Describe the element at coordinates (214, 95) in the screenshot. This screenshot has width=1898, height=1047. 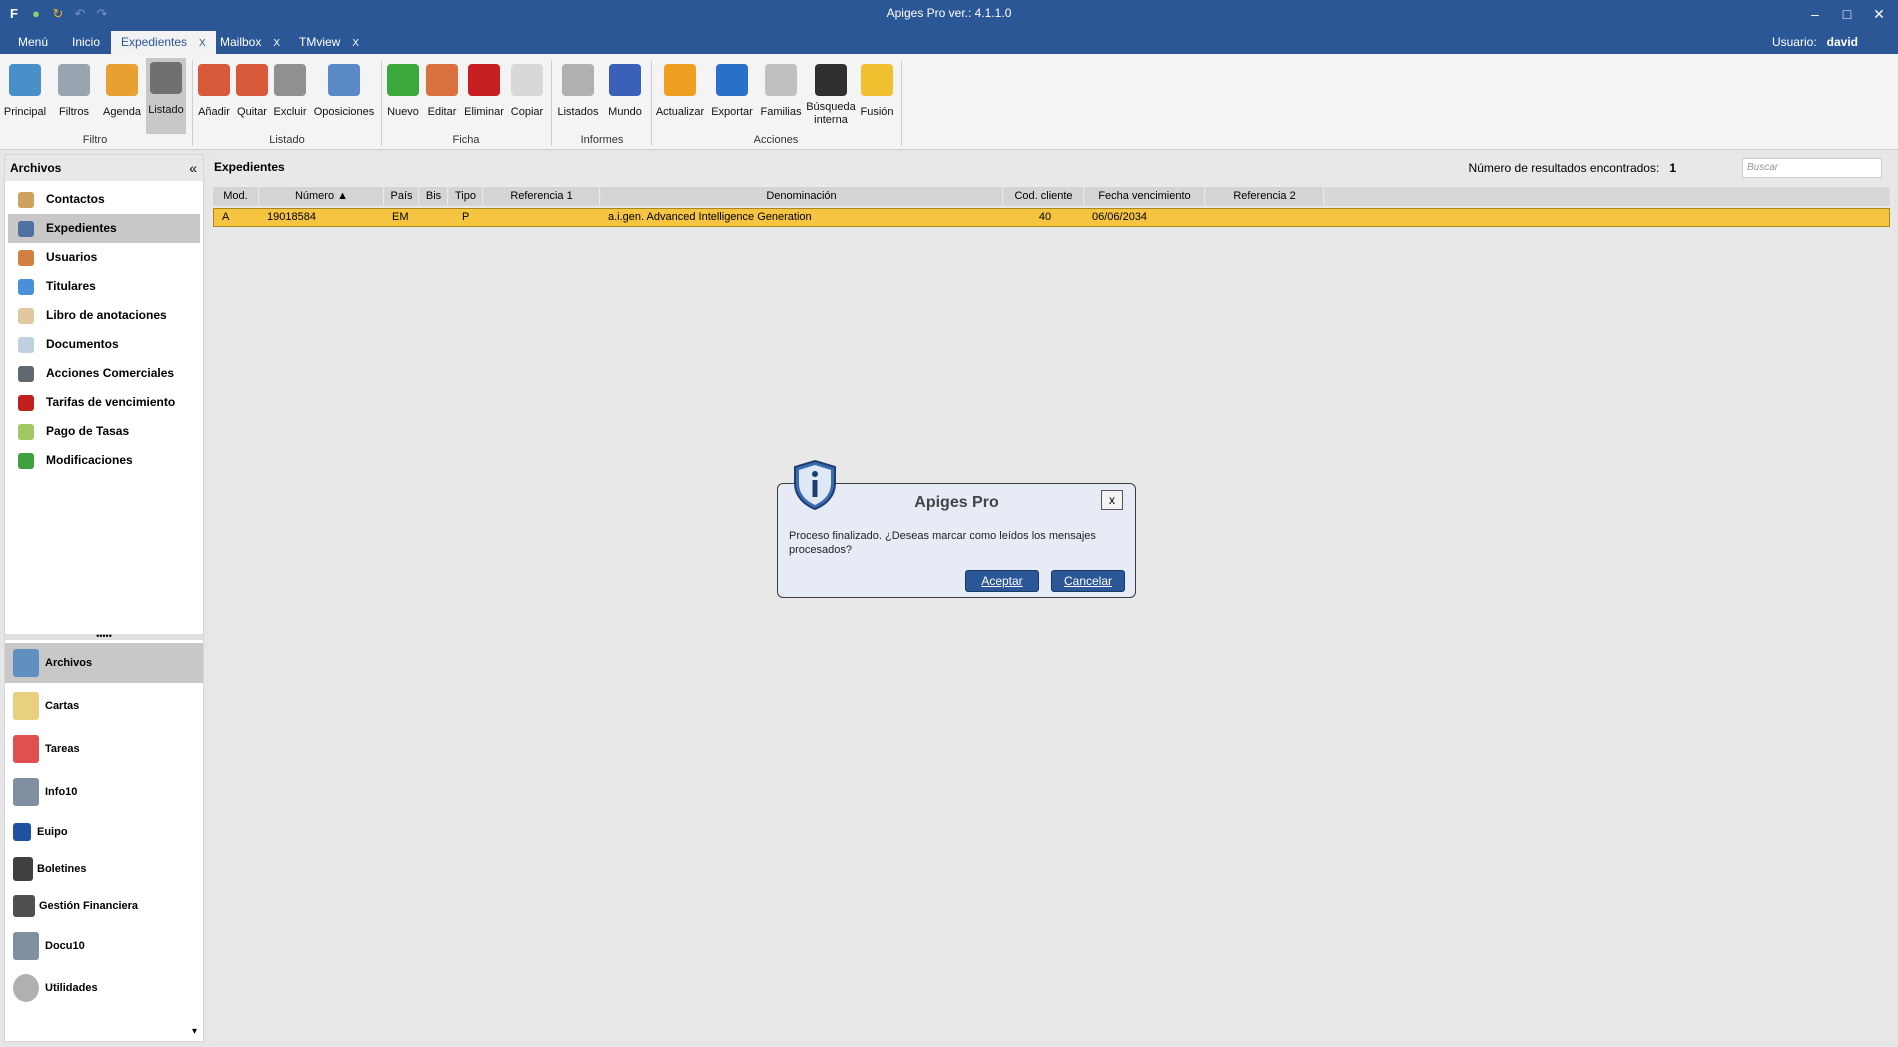
I see `anadir-button: Añadir` at that location.